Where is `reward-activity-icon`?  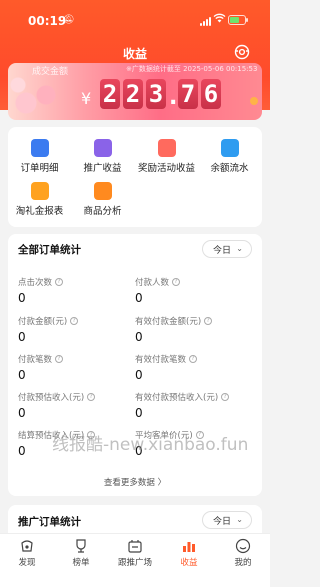 reward-activity-icon is located at coordinates (166, 148).